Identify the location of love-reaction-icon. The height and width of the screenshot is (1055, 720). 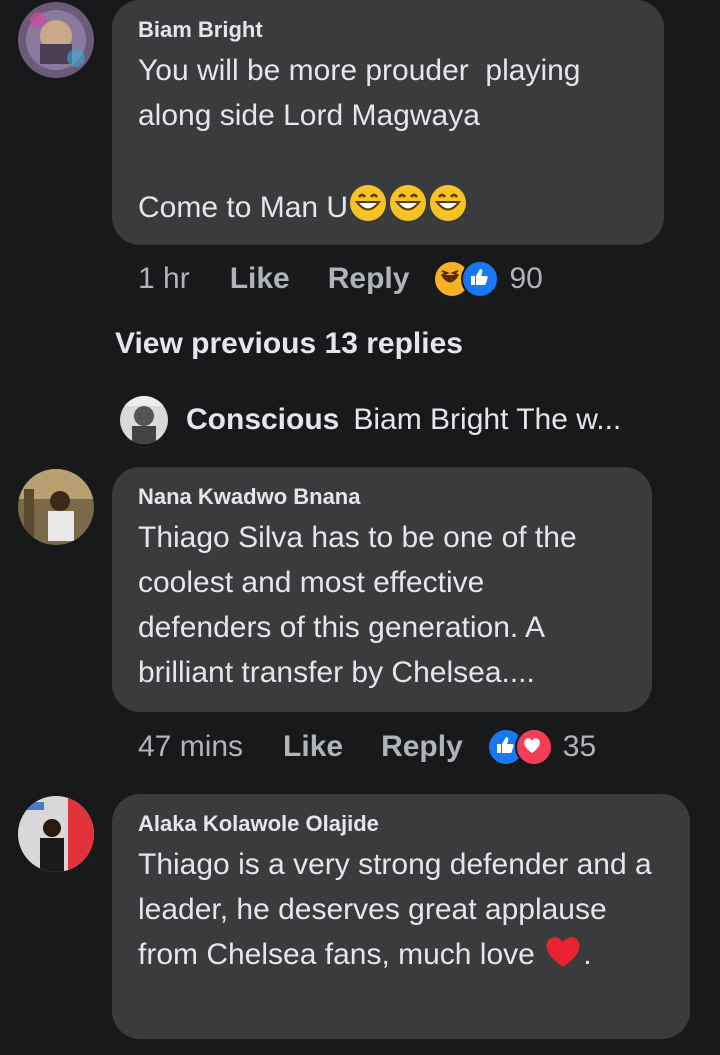
(533, 747).